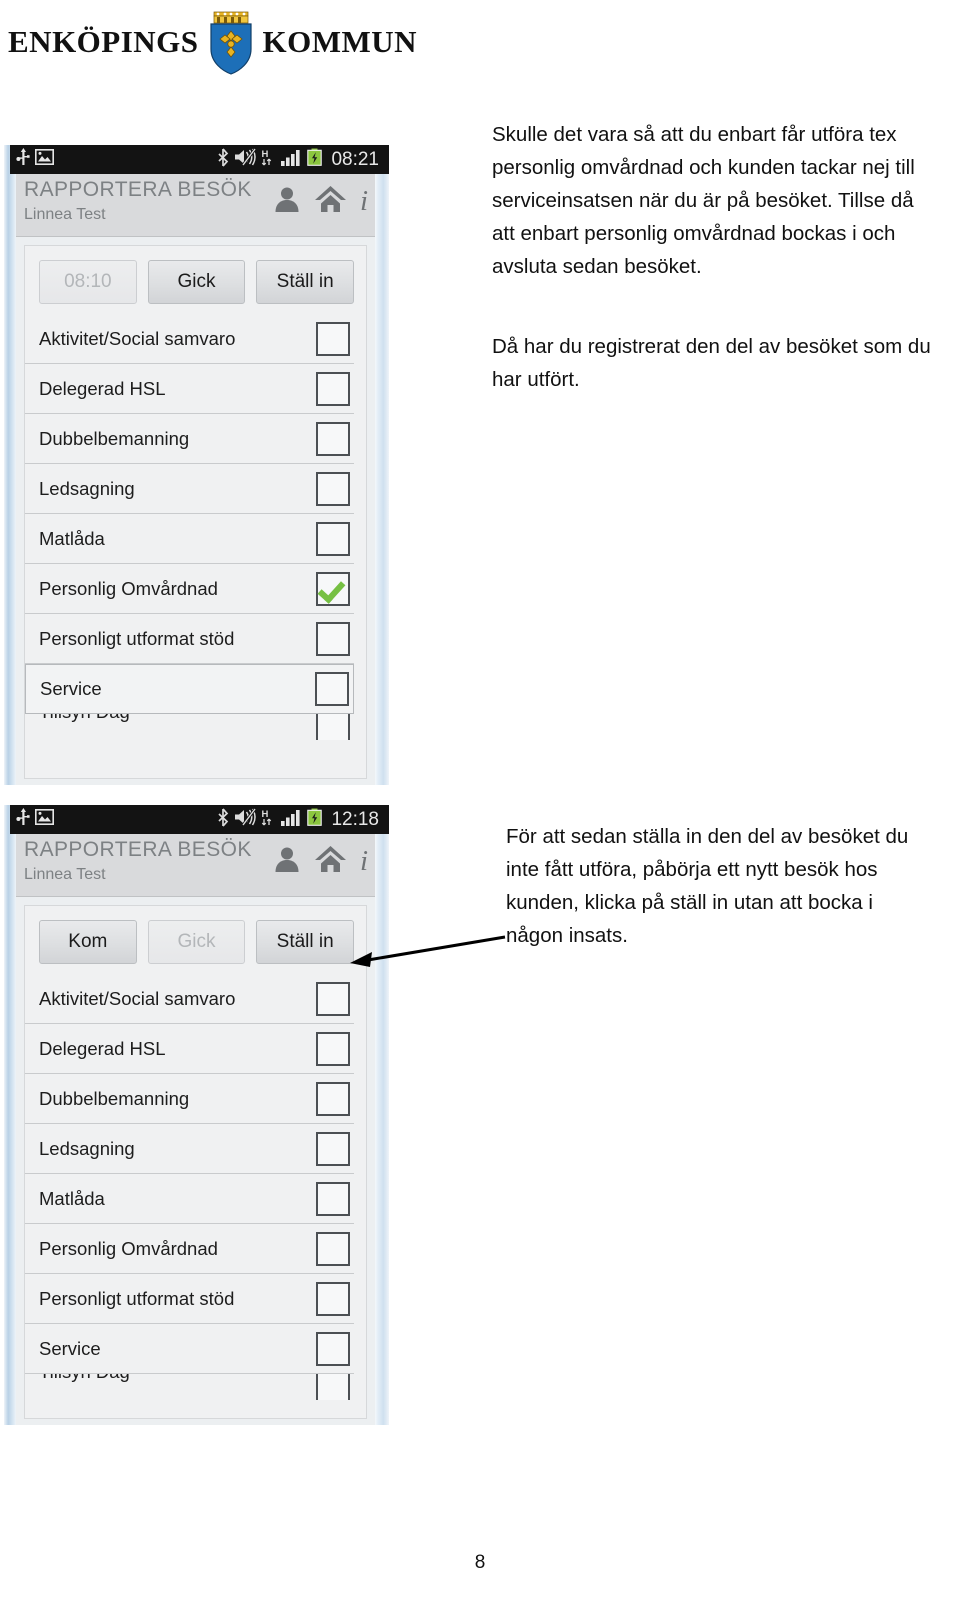 The image size is (960, 1612). Describe the element at coordinates (355, 819) in the screenshot. I see `status-bar-clock: 12:18` at that location.